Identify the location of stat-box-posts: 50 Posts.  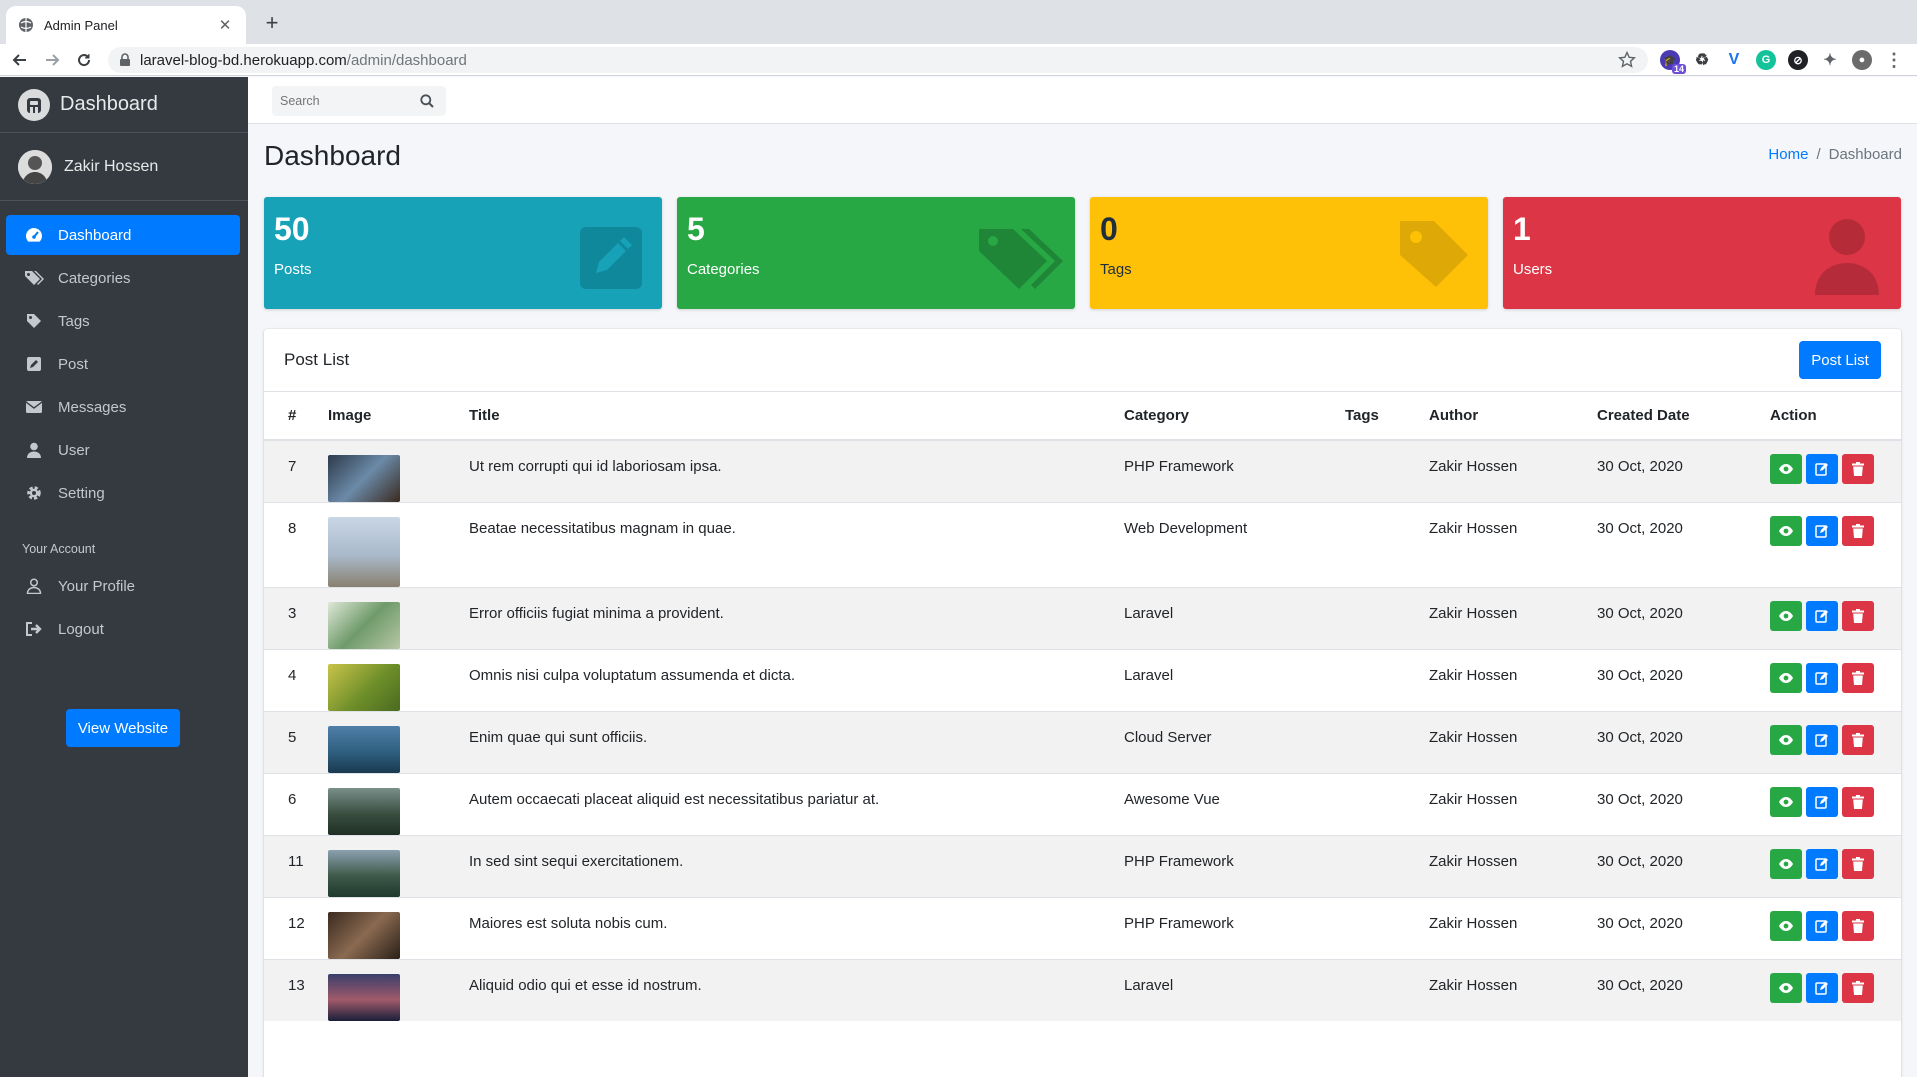
(463, 253).